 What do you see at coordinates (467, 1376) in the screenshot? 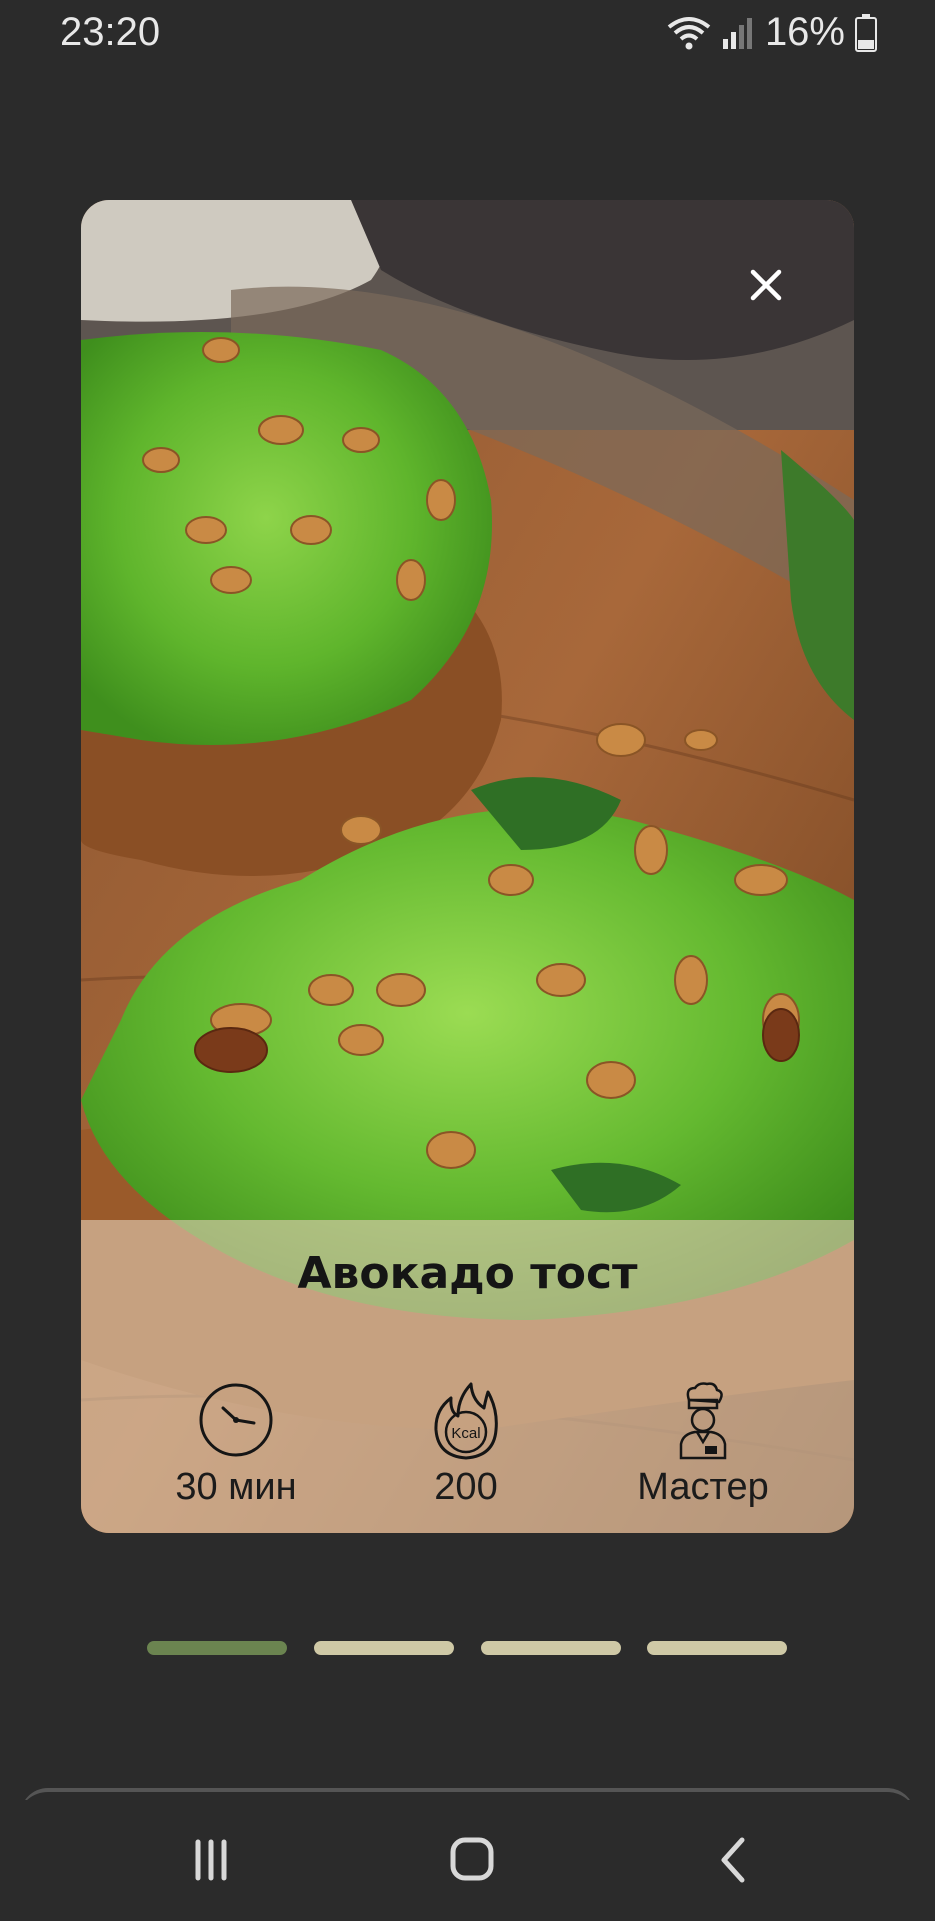
I see `recipe-info-panel: Авокадо тост 30 мин Kcal 200 Мастер` at bounding box center [467, 1376].